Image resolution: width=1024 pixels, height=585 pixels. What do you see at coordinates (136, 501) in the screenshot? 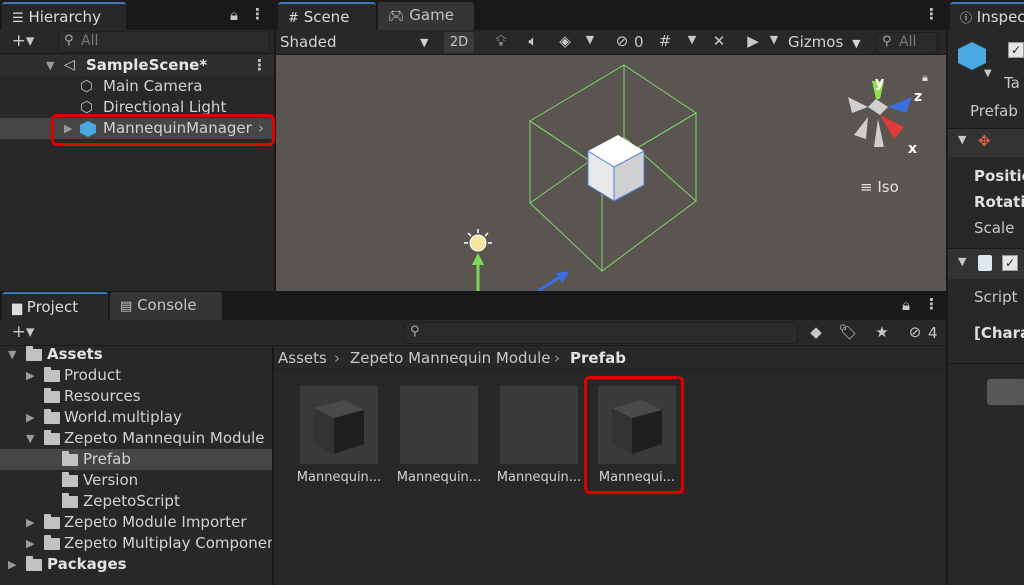
I see `tree-item-zepetoscript: ZepetoScript` at bounding box center [136, 501].